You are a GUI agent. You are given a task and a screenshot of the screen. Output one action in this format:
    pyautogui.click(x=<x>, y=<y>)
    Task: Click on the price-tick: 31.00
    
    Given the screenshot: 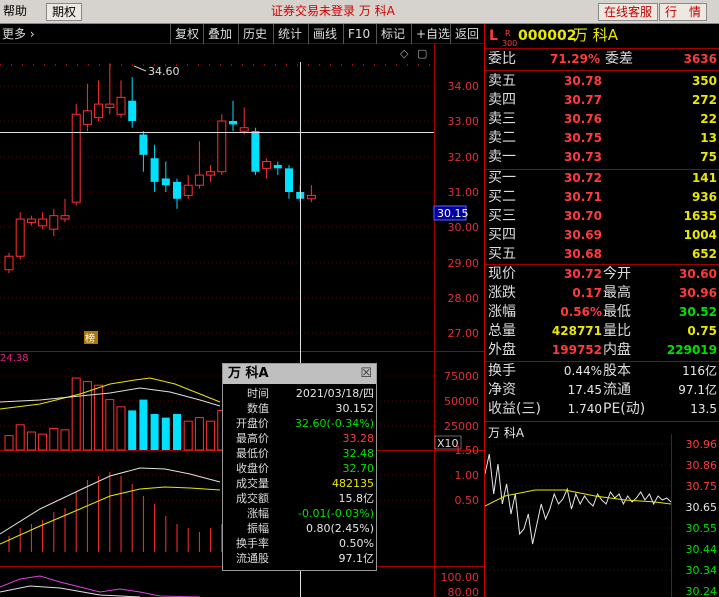 What is the action you would take?
    pyautogui.click(x=464, y=192)
    